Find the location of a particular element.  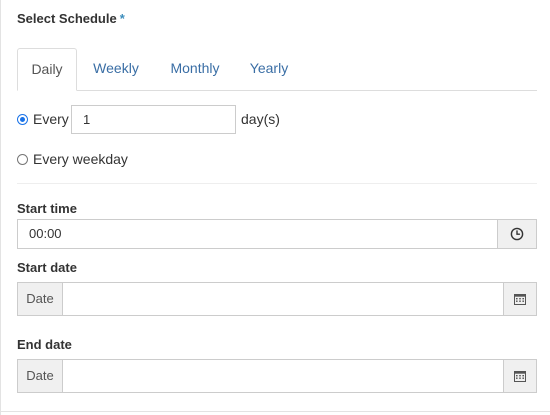

end-date-picker-button is located at coordinates (520, 376).